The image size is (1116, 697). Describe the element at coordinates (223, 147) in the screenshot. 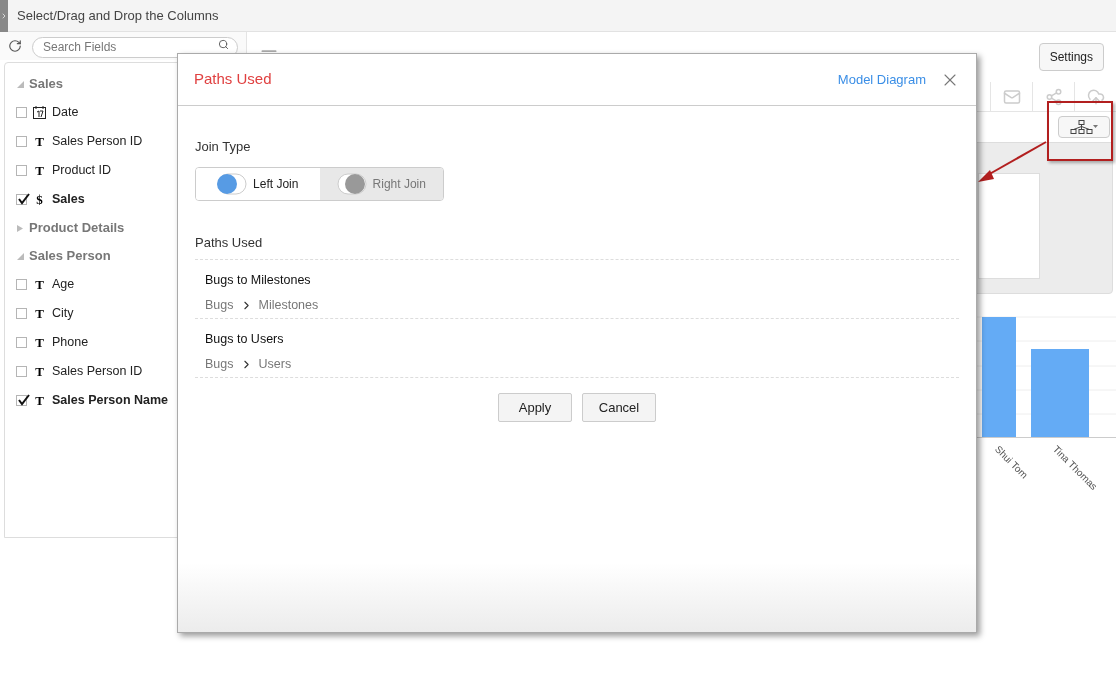

I see `join-type-label: Join Type` at that location.